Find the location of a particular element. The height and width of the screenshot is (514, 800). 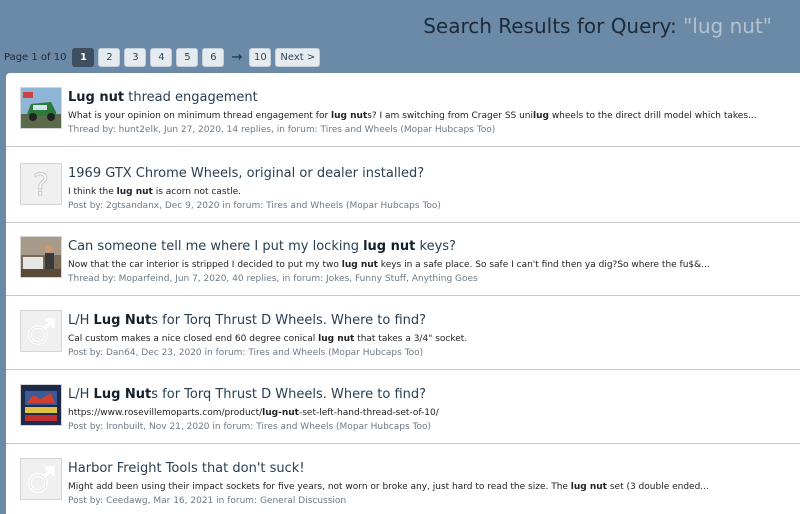

page-title: Search Results for Query: "lug nut" is located at coordinates (597, 26).